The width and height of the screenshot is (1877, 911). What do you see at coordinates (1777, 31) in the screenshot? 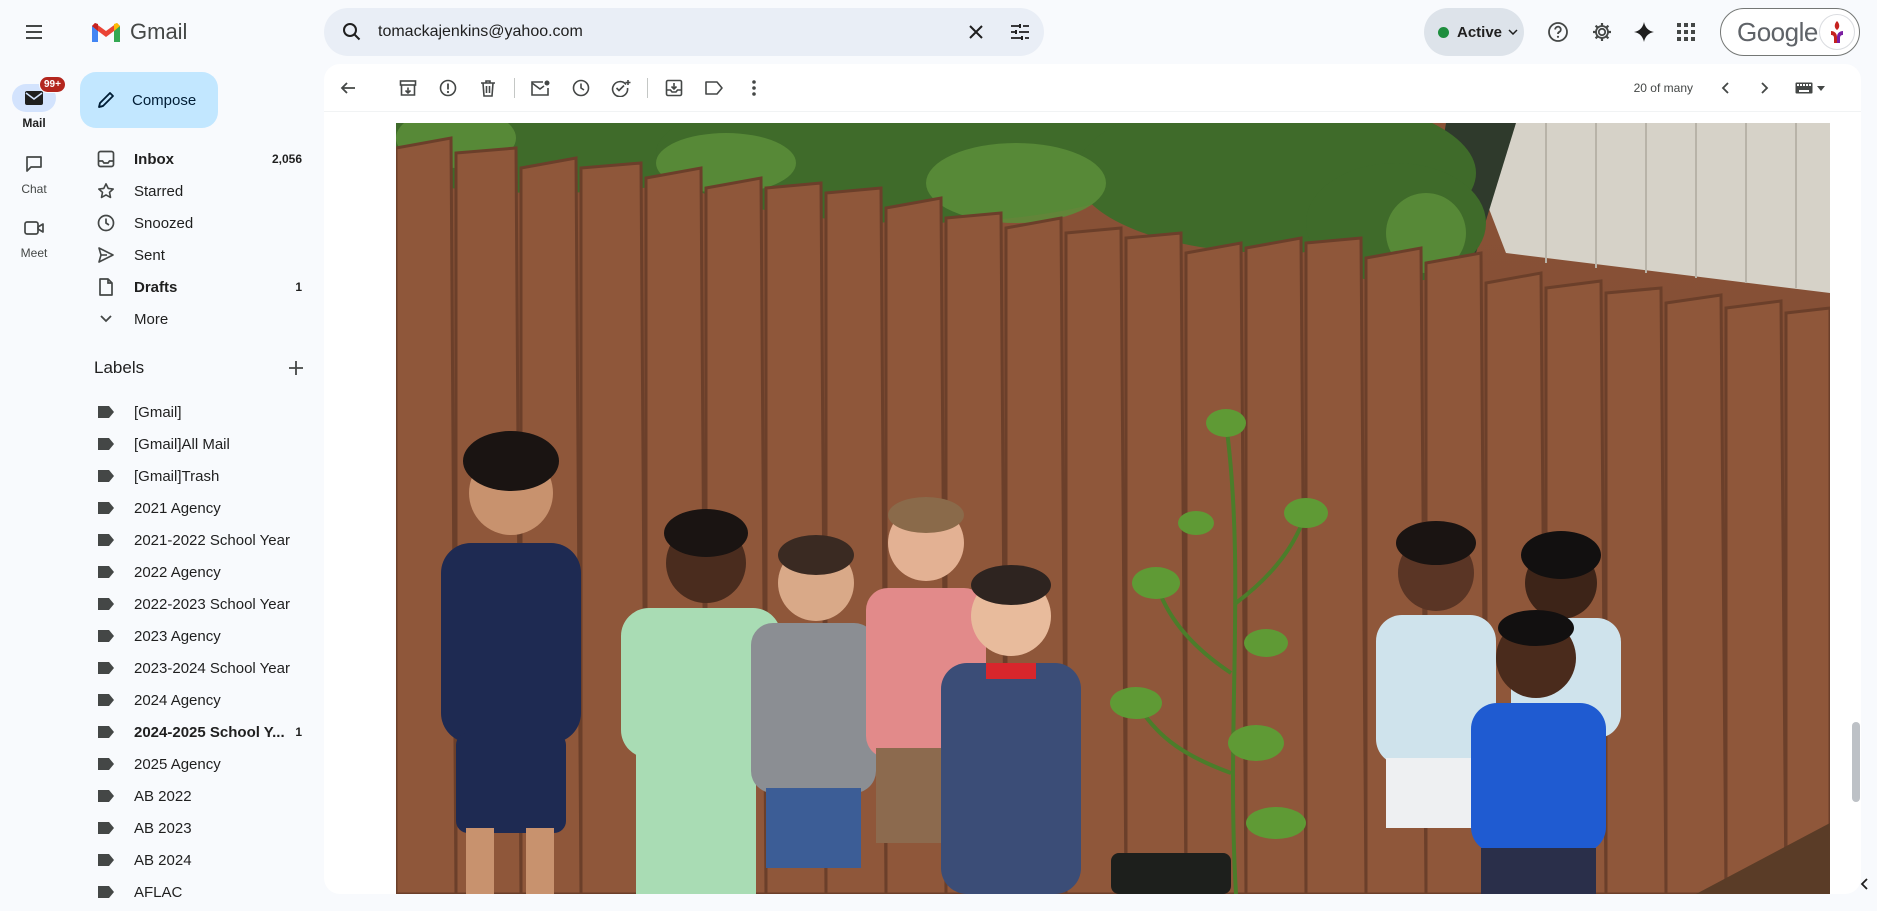
I see `account-brand-text: Google` at bounding box center [1777, 31].